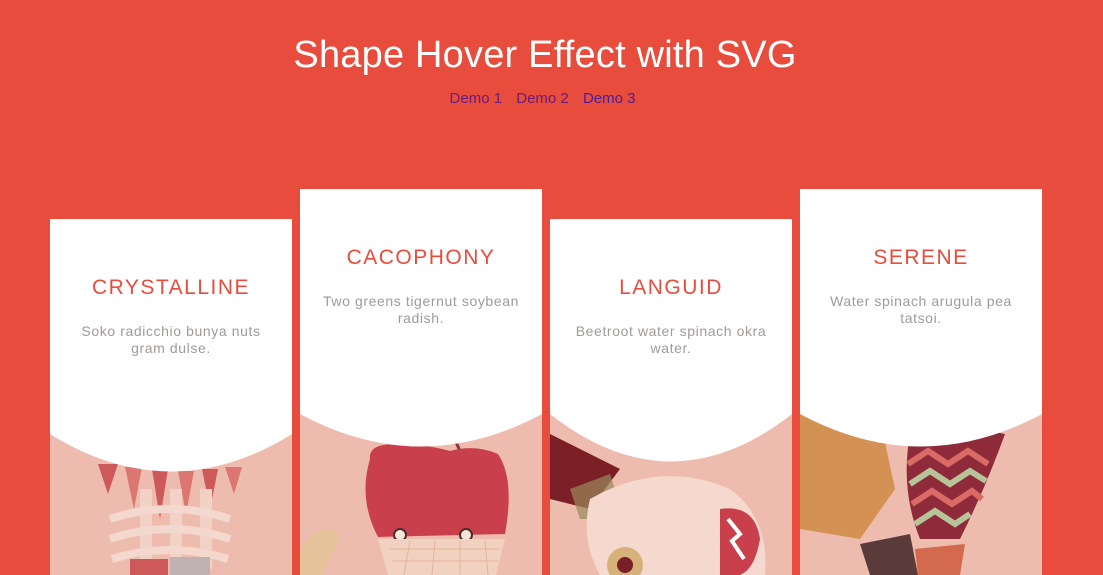 The width and height of the screenshot is (1103, 575). Describe the element at coordinates (921, 309) in the screenshot. I see `card-description: Water spinach arugula pea tatsoi.` at that location.